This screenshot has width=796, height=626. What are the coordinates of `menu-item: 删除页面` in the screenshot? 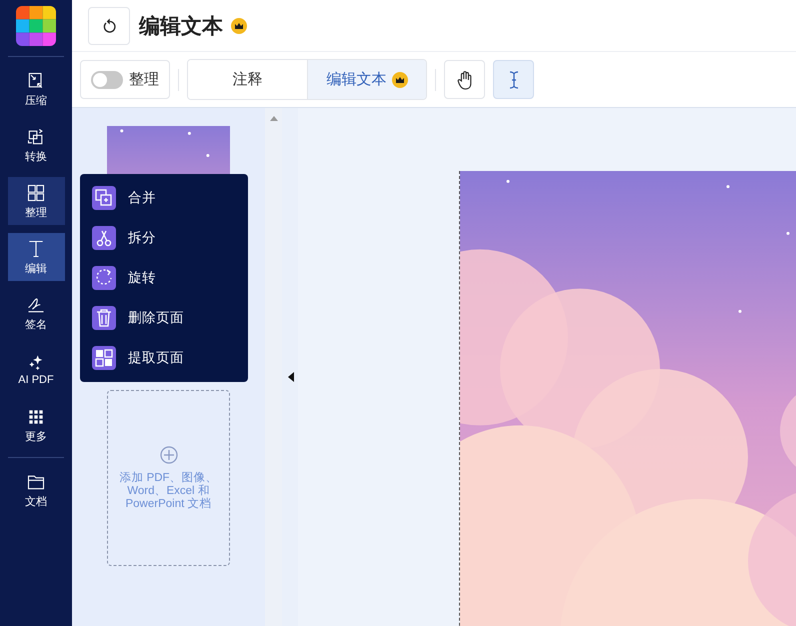 It's located at (164, 318).